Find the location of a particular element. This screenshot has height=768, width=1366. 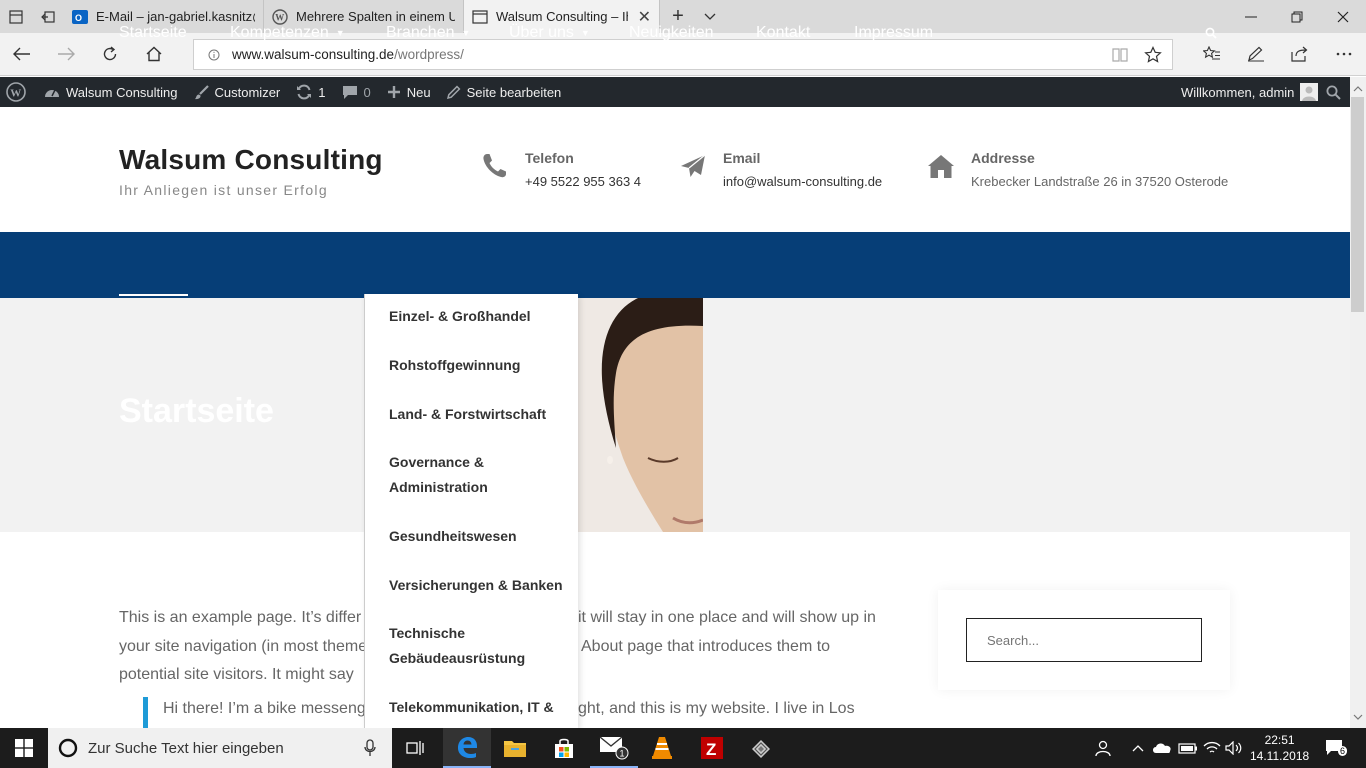

wifi-icon is located at coordinates (1212, 748).